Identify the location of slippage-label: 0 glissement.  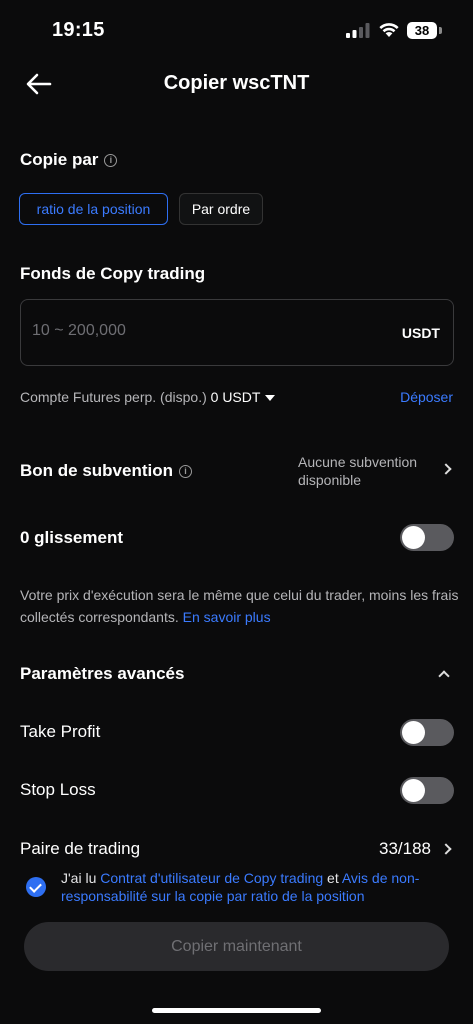
(71, 537).